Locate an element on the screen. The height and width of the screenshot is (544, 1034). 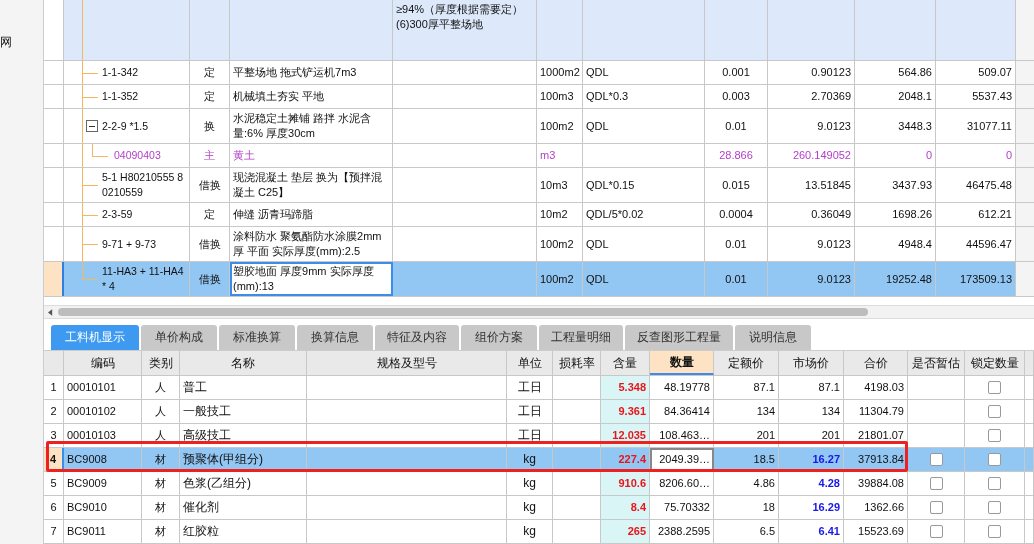
quota-row: 11-HA3 + 11-HA4 * 4 借换 塑胶地面 厚度9mm 实际厚度(mm):13 100m2 QDL 0.01 9.0123 19252.48 173509.13 is located at coordinates (539, 279).